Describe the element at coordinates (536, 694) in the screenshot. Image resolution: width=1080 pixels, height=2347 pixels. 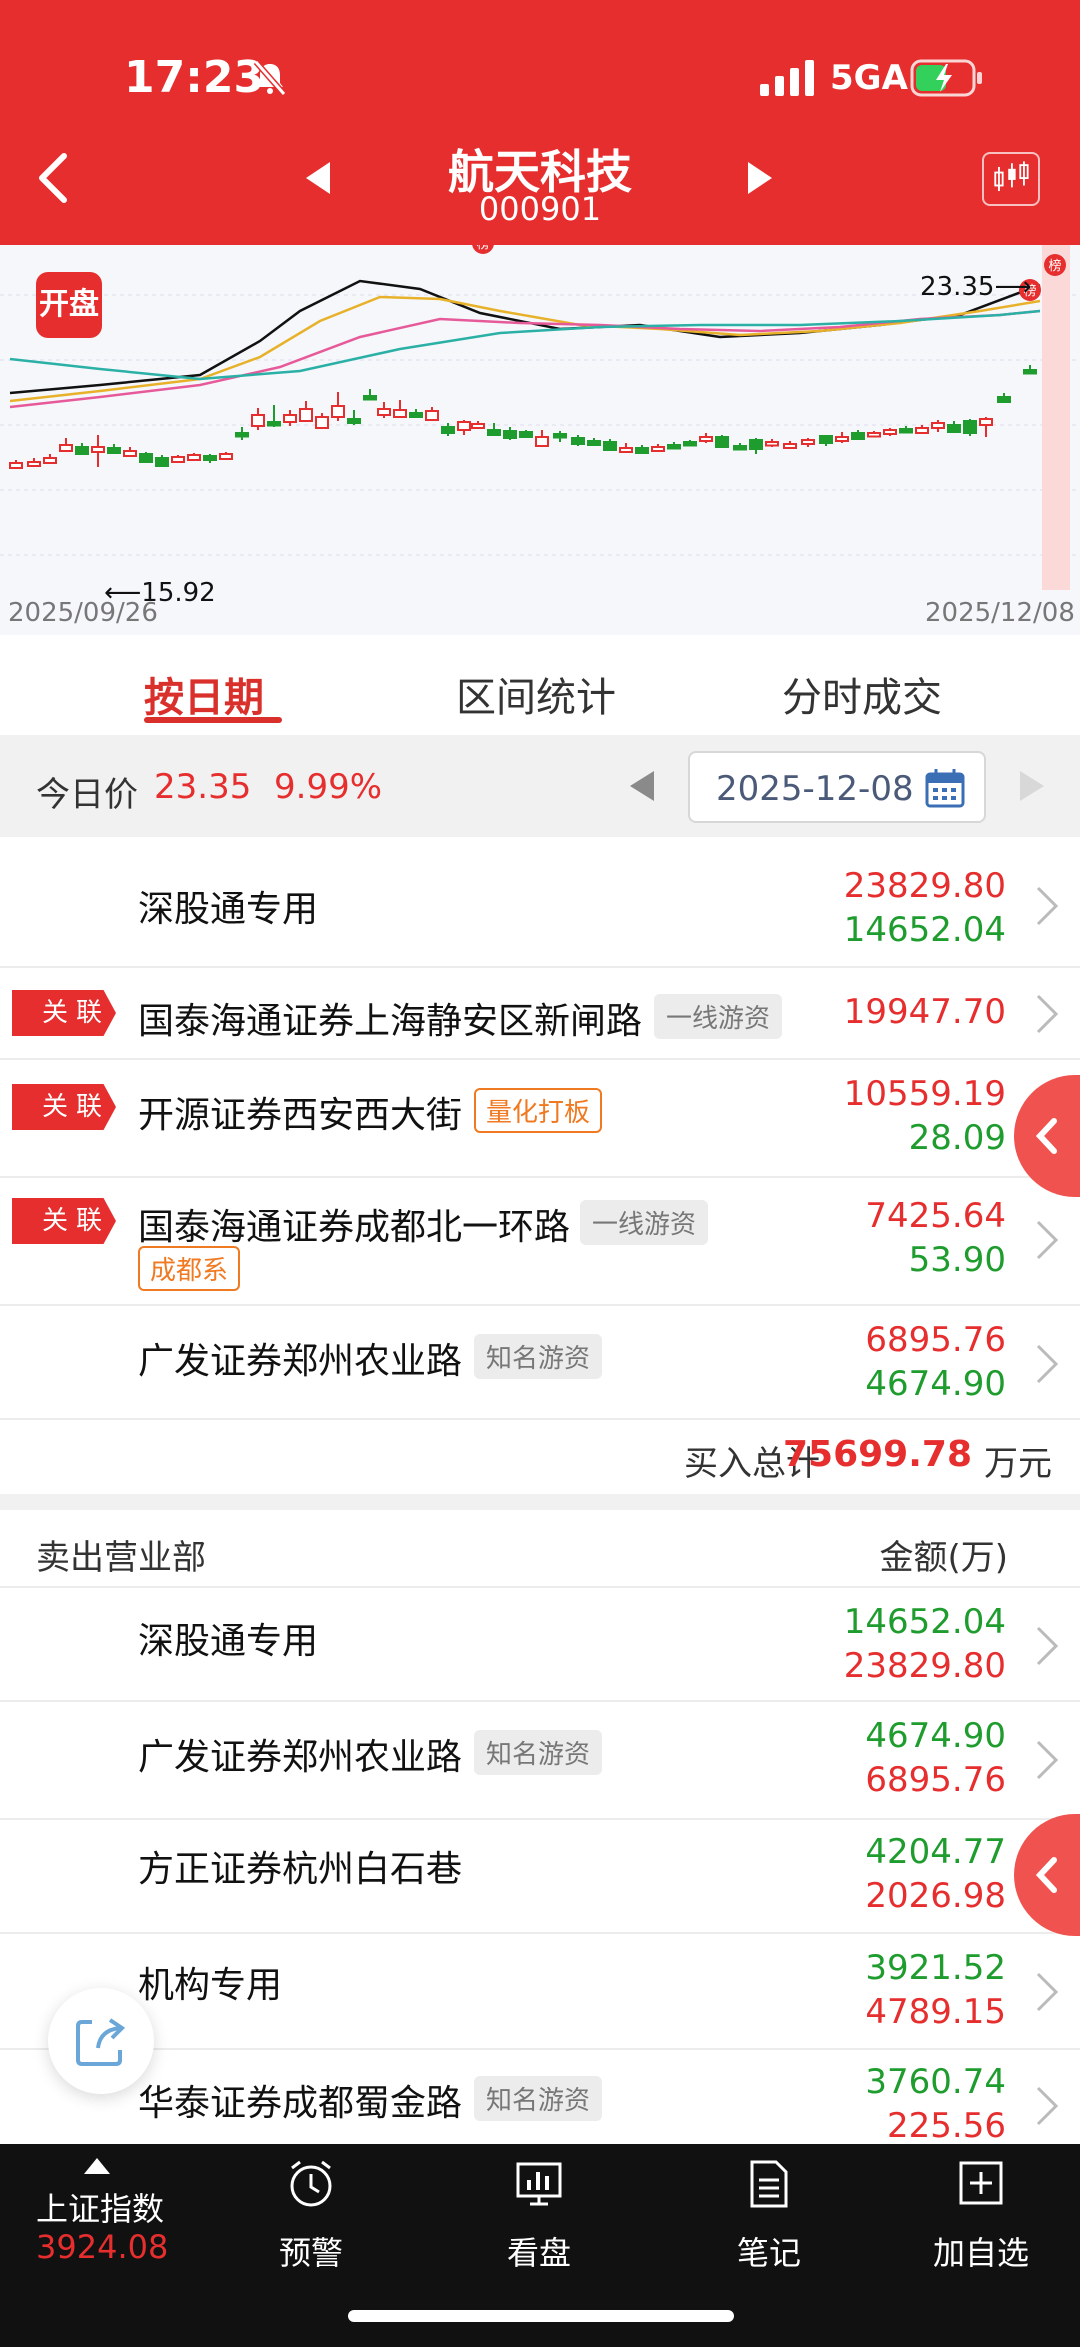
I see `tab-range-stats: 区间统计` at that location.